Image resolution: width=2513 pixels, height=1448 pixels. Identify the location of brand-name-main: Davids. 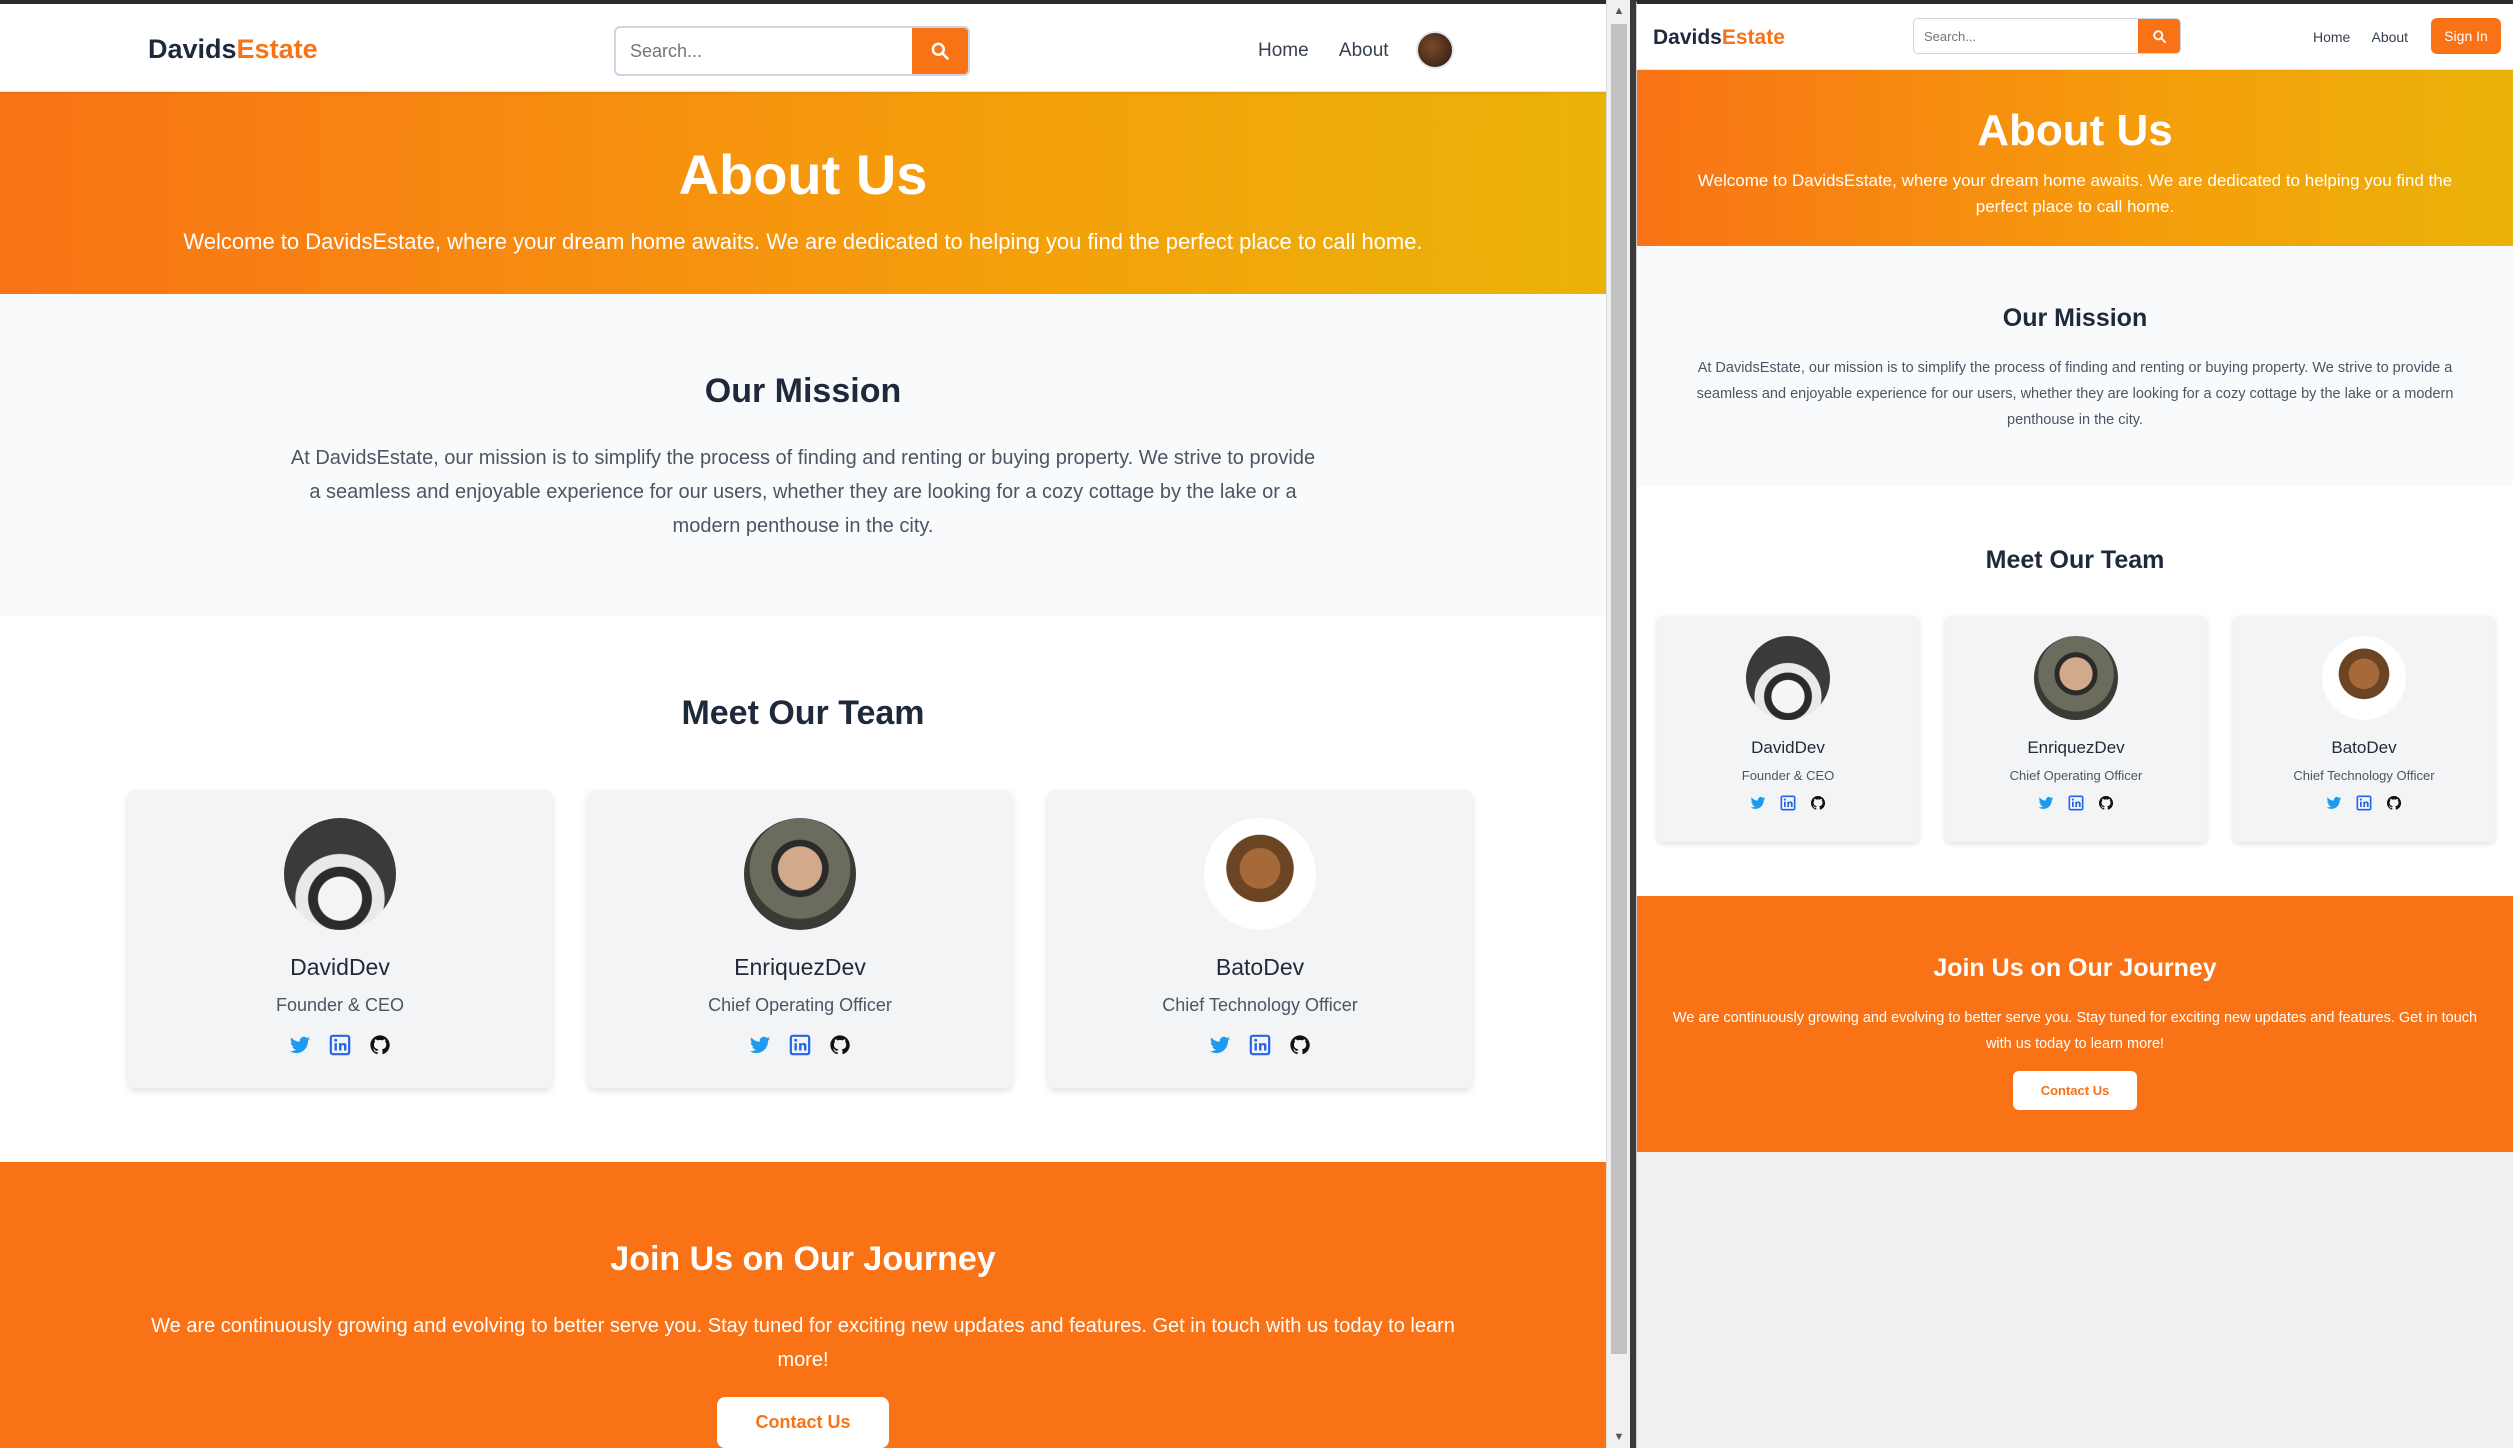
(1687, 37).